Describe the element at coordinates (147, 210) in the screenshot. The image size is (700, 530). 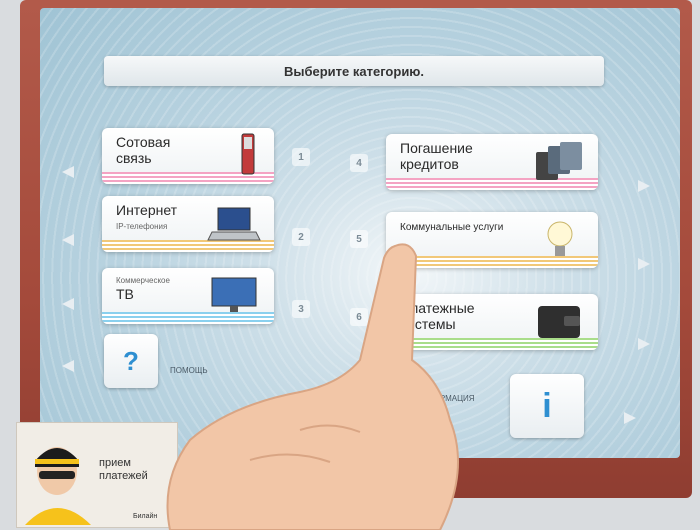
I see `category-label: Интернет` at that location.